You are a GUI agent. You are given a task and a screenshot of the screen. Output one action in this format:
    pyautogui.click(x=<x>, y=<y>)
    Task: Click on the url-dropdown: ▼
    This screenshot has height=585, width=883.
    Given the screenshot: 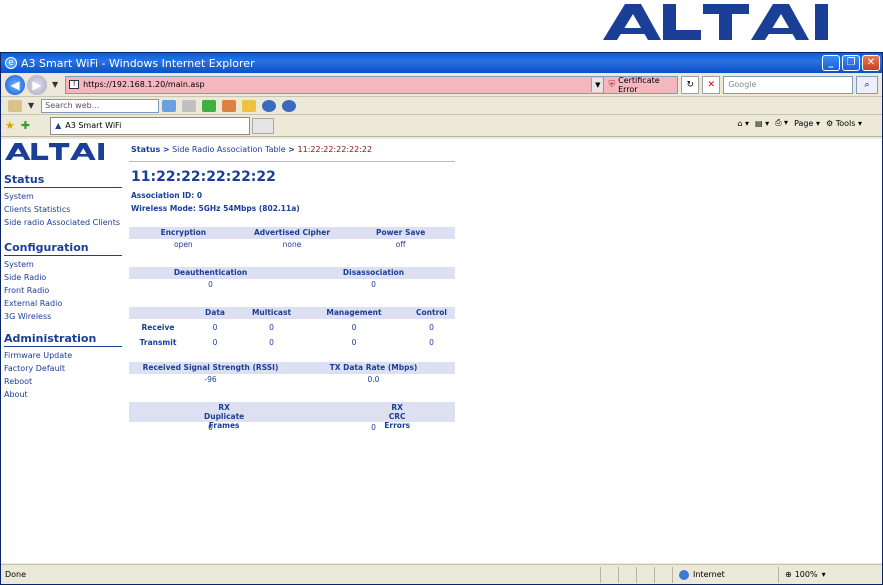 What is the action you would take?
    pyautogui.click(x=597, y=84)
    